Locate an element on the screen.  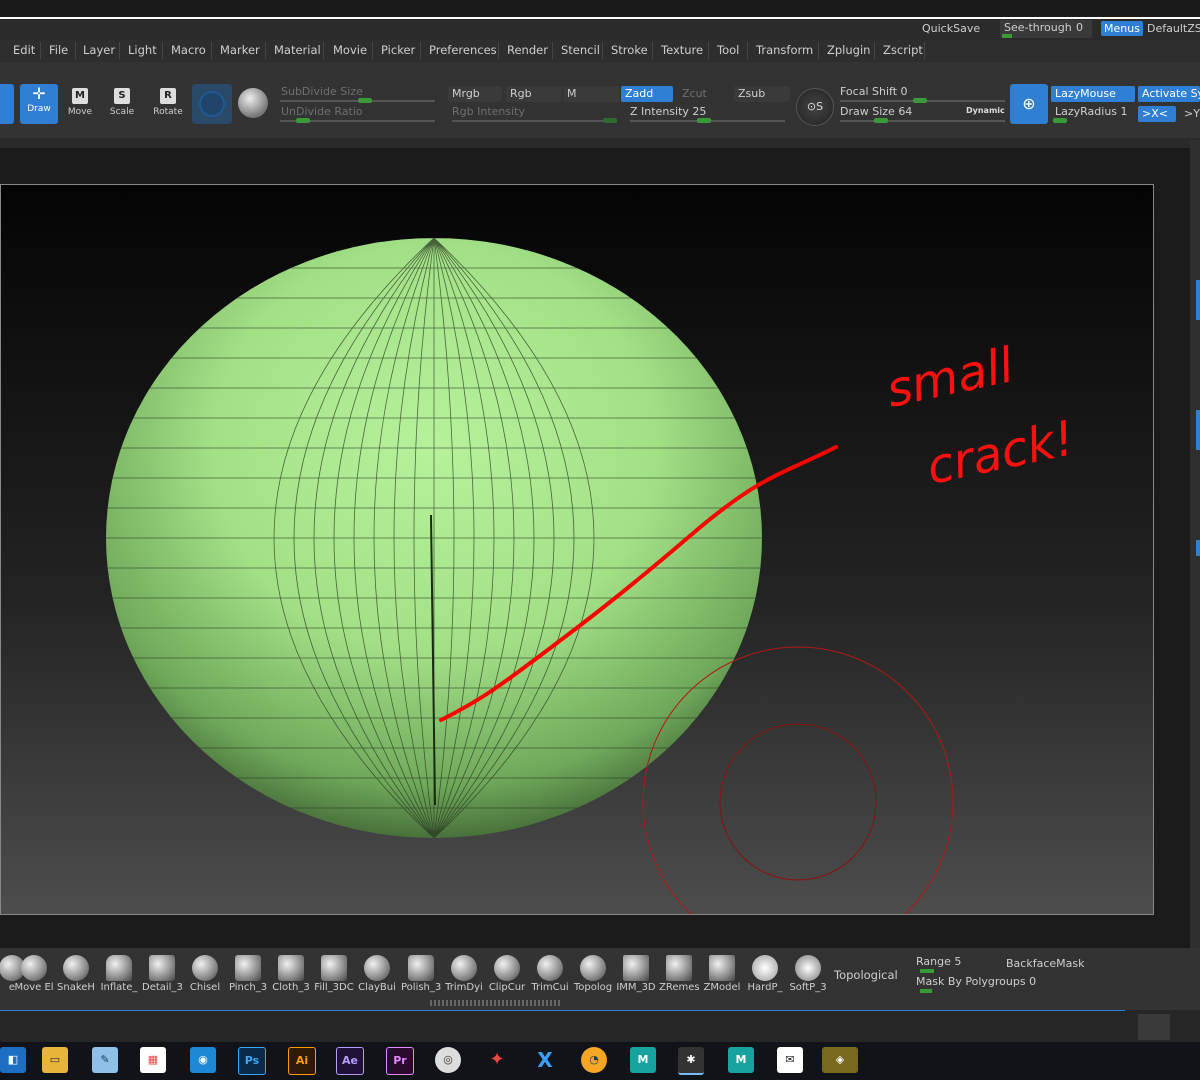
z-intensity-value: 25 is located at coordinates (699, 111).